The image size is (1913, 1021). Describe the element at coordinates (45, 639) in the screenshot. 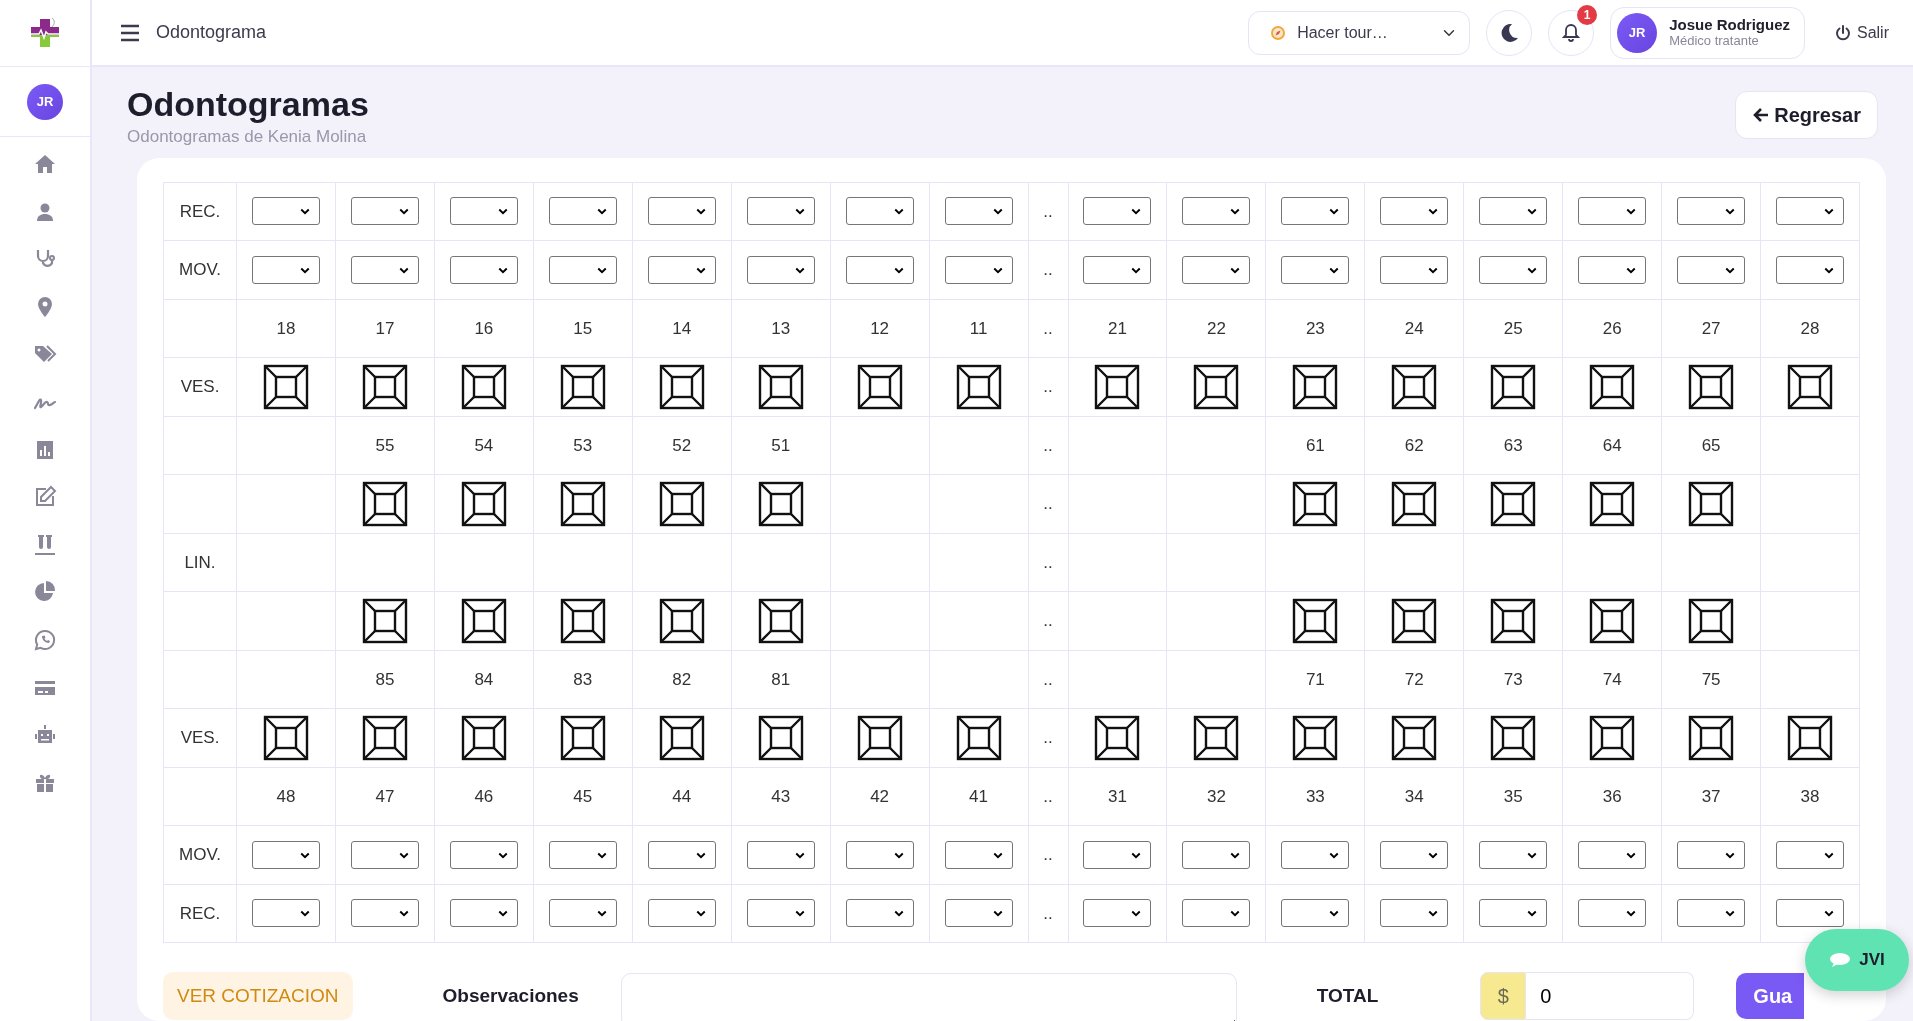

I see `chat-bubble-icon` at that location.